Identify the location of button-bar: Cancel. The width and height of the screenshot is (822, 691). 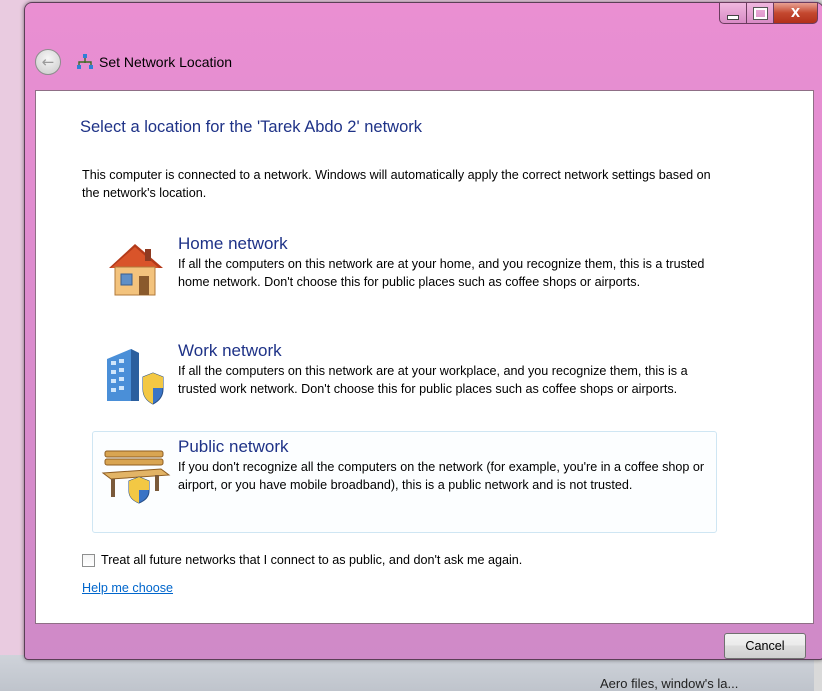
(423, 641).